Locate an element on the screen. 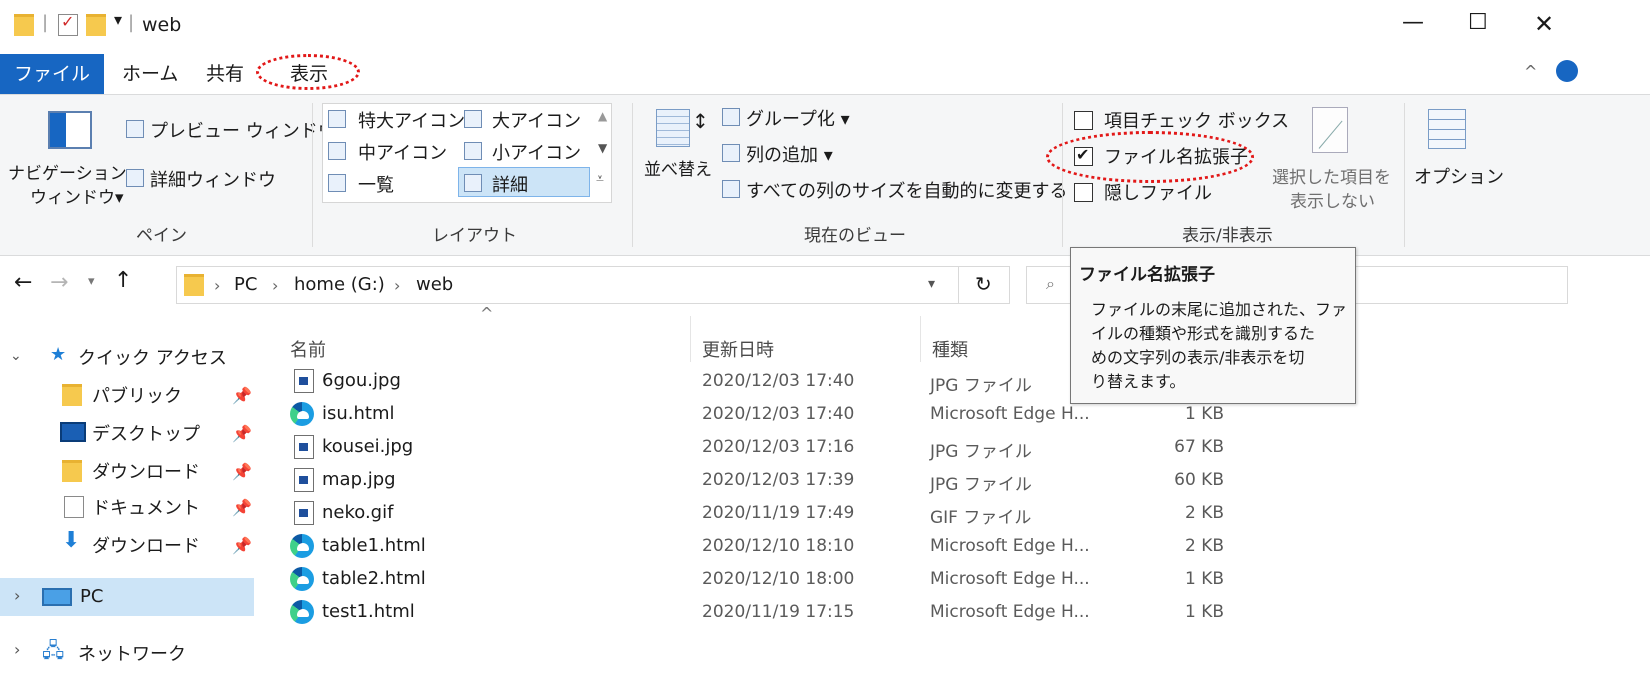  hide-selected-button: 選択した項目を is located at coordinates (1331, 175).